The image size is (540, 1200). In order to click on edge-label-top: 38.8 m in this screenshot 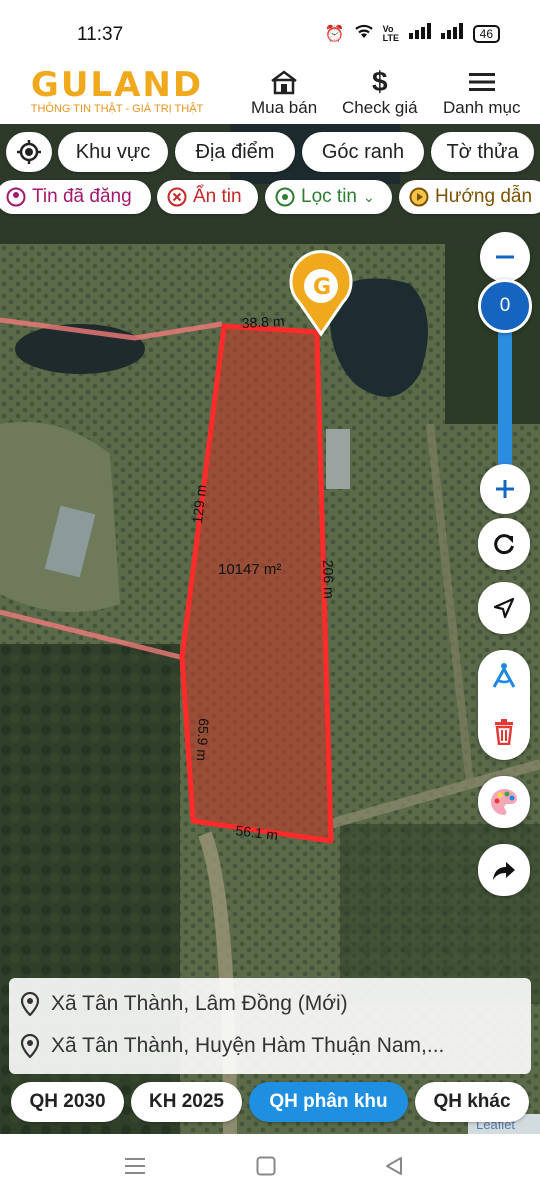, I will do `click(263, 322)`.